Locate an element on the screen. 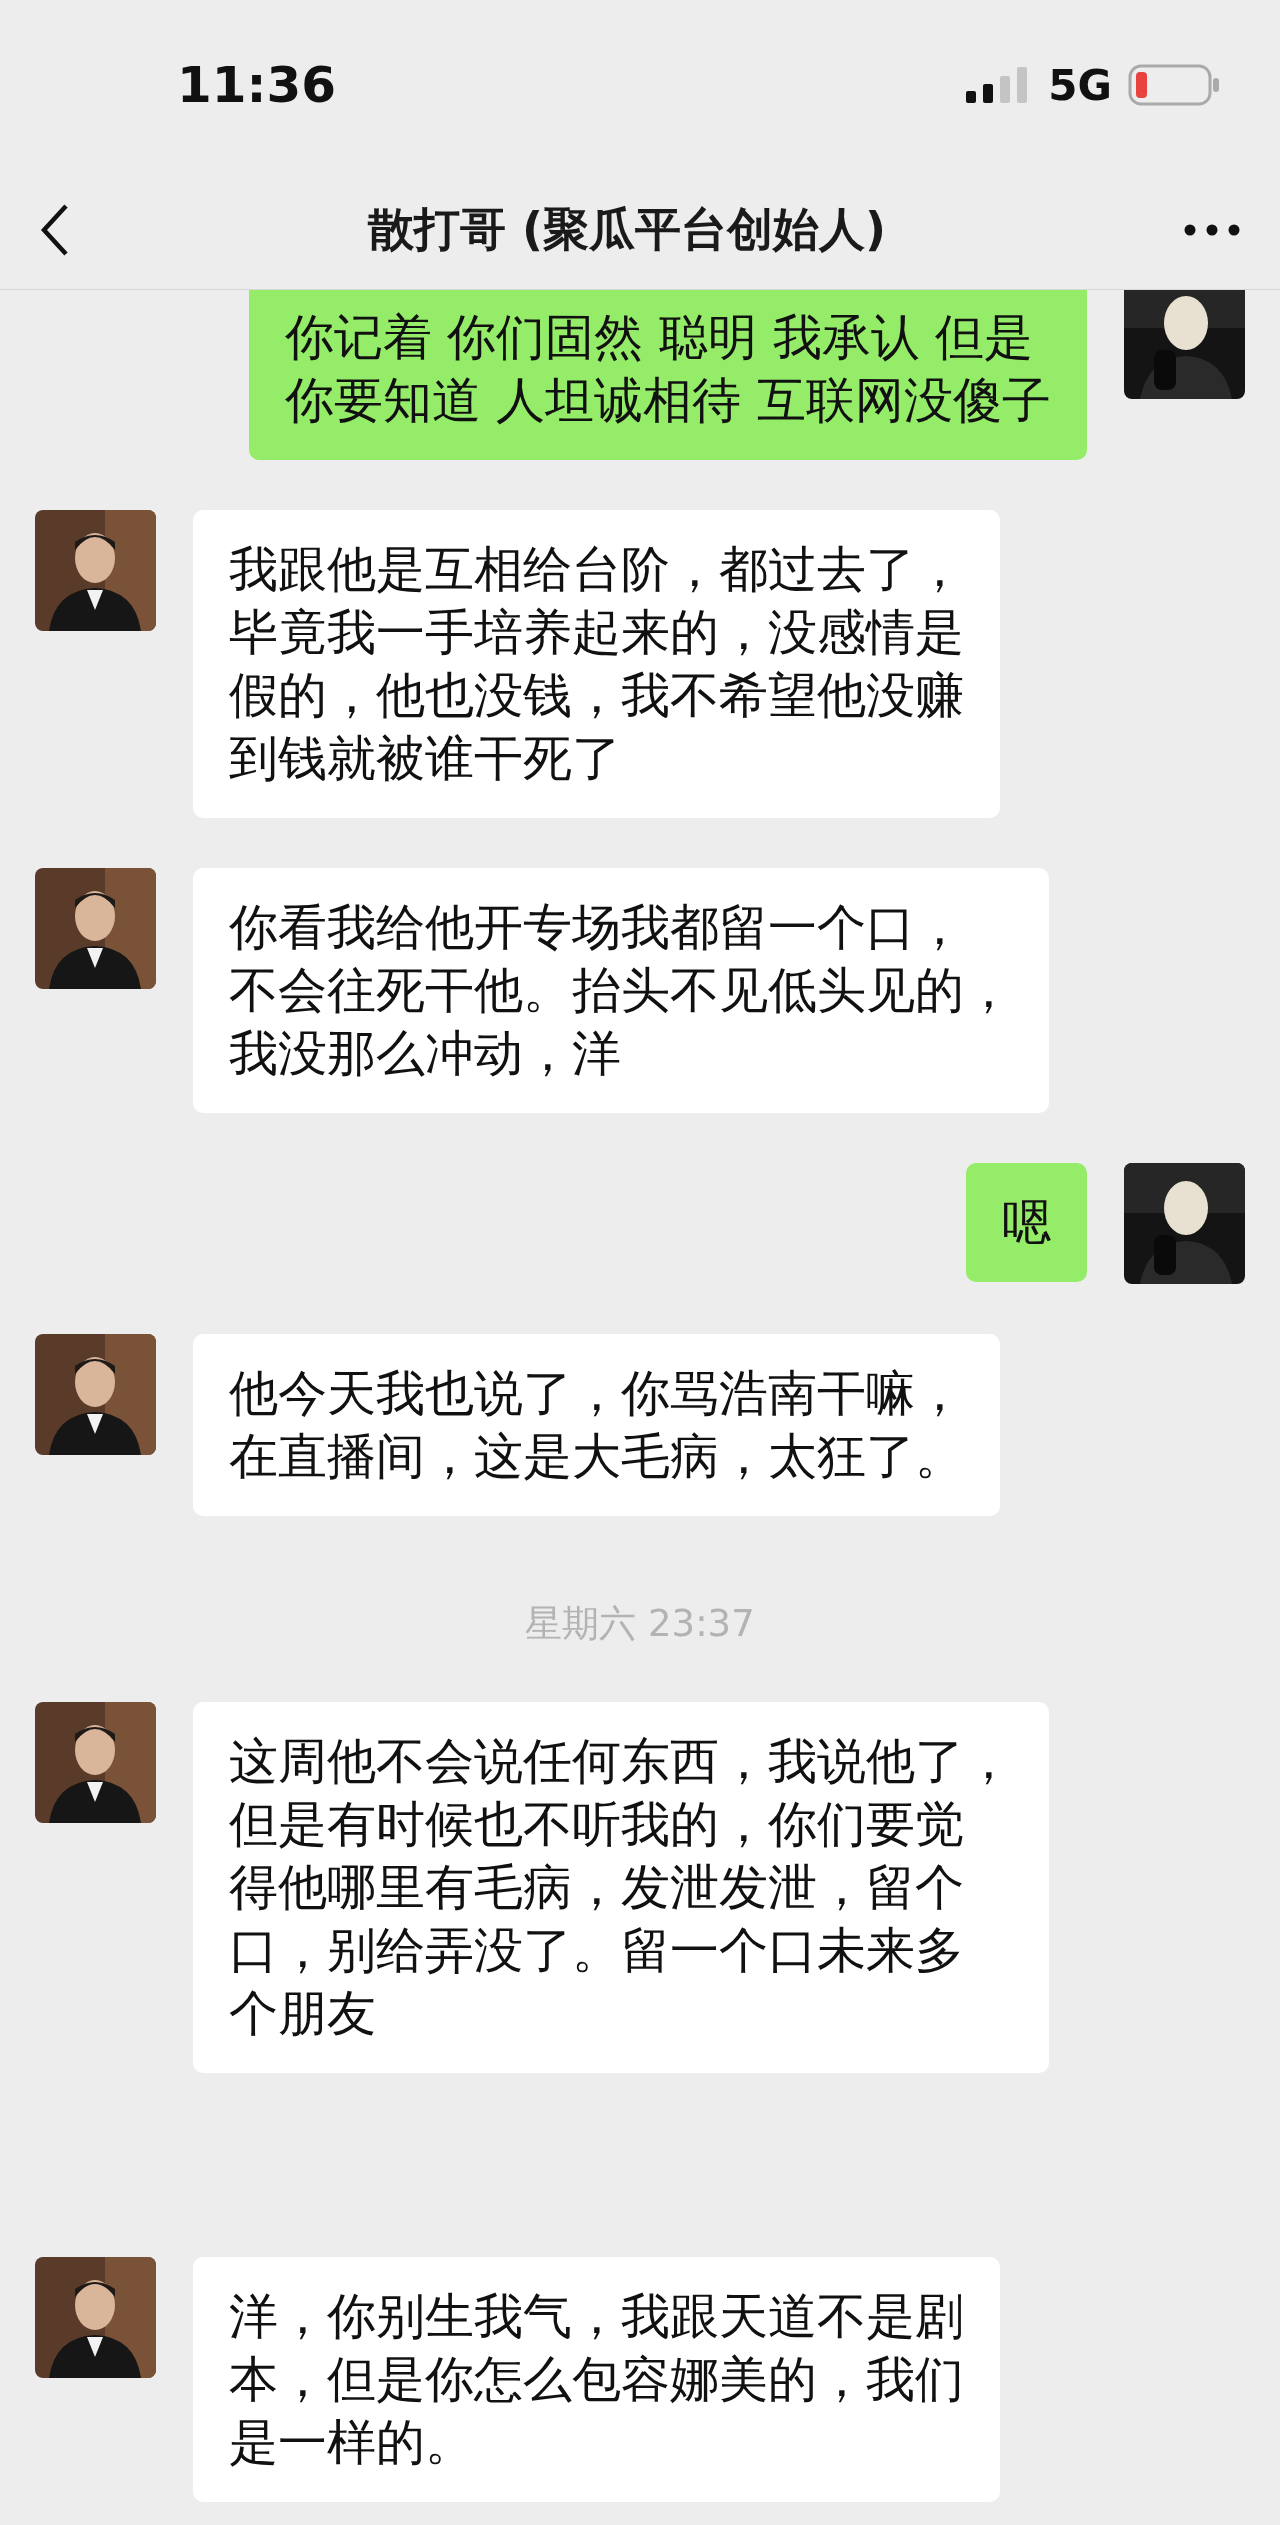 The width and height of the screenshot is (1280, 2525). message-bubble: 你看我给他开专场我都留一个口， 不会往死干他。抬头不见低头见的， 我没那么冲动，洋 is located at coordinates (621, 990).